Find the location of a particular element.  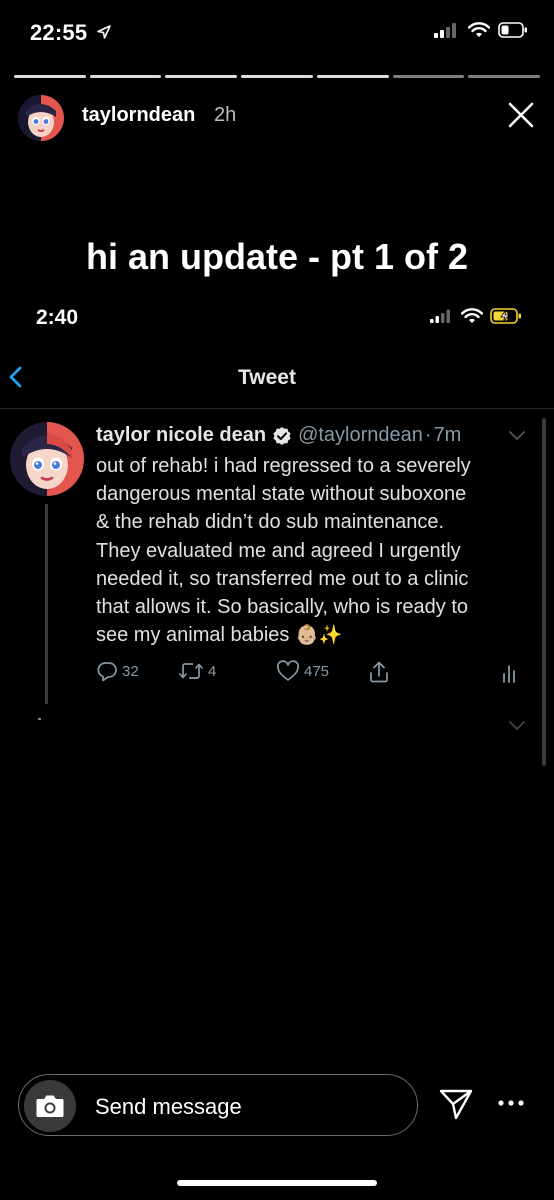

battery-icon is located at coordinates (512, 30).